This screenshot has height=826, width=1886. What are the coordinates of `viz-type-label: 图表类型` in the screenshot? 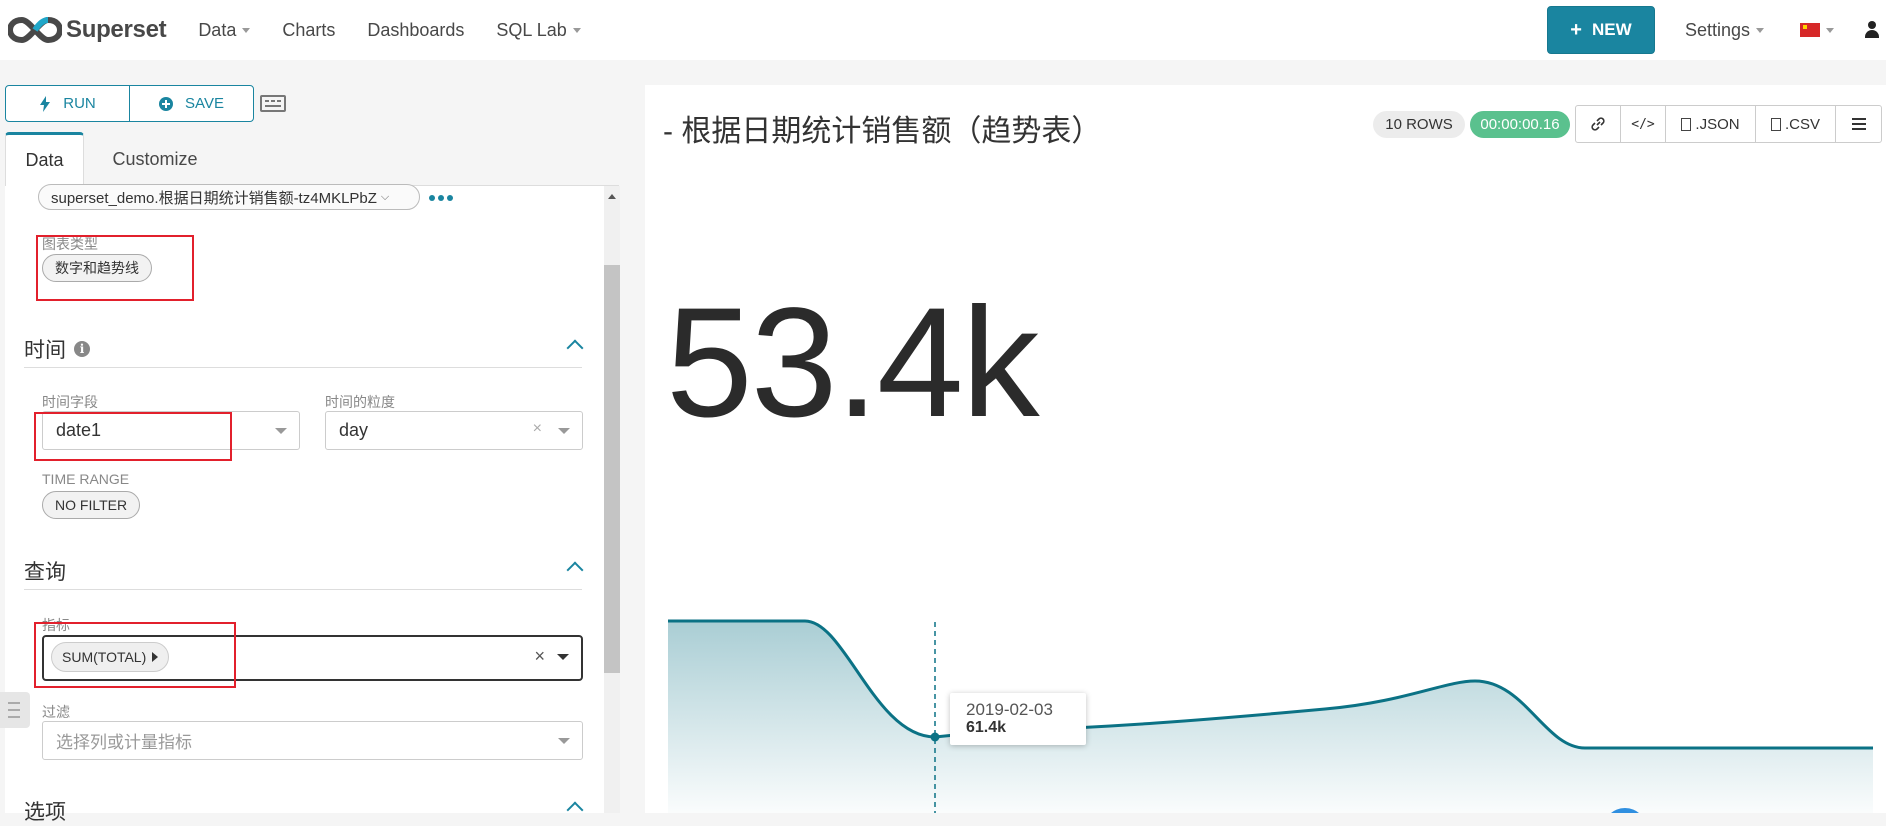 It's located at (70, 244).